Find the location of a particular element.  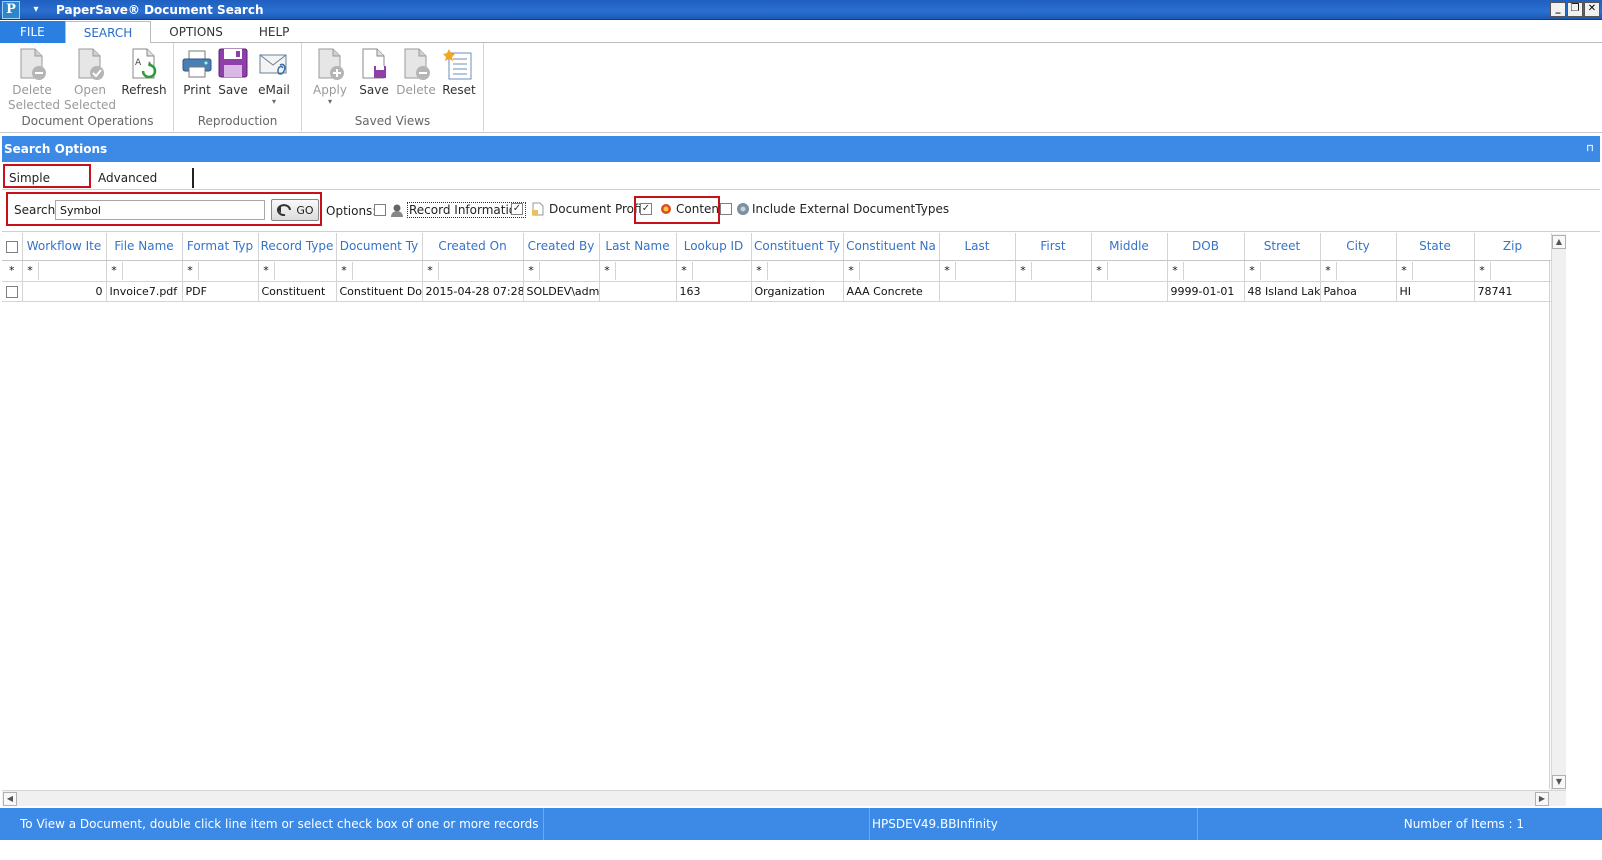

minimize-button: _ is located at coordinates (1558, 9).